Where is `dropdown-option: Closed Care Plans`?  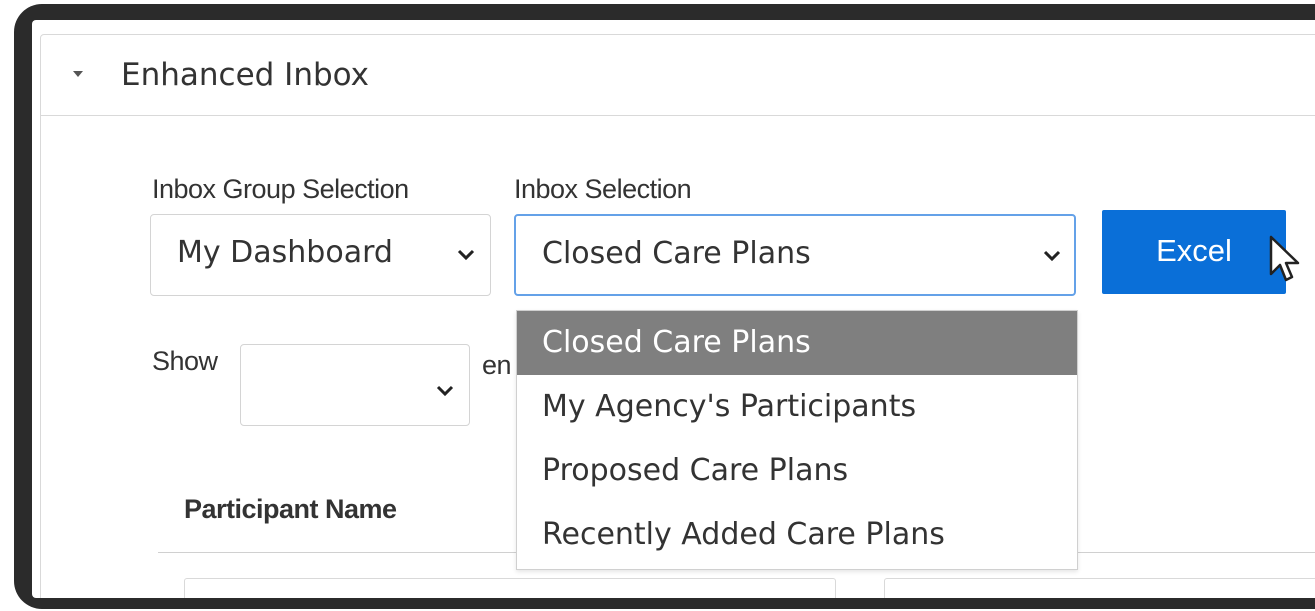
dropdown-option: Closed Care Plans is located at coordinates (797, 343).